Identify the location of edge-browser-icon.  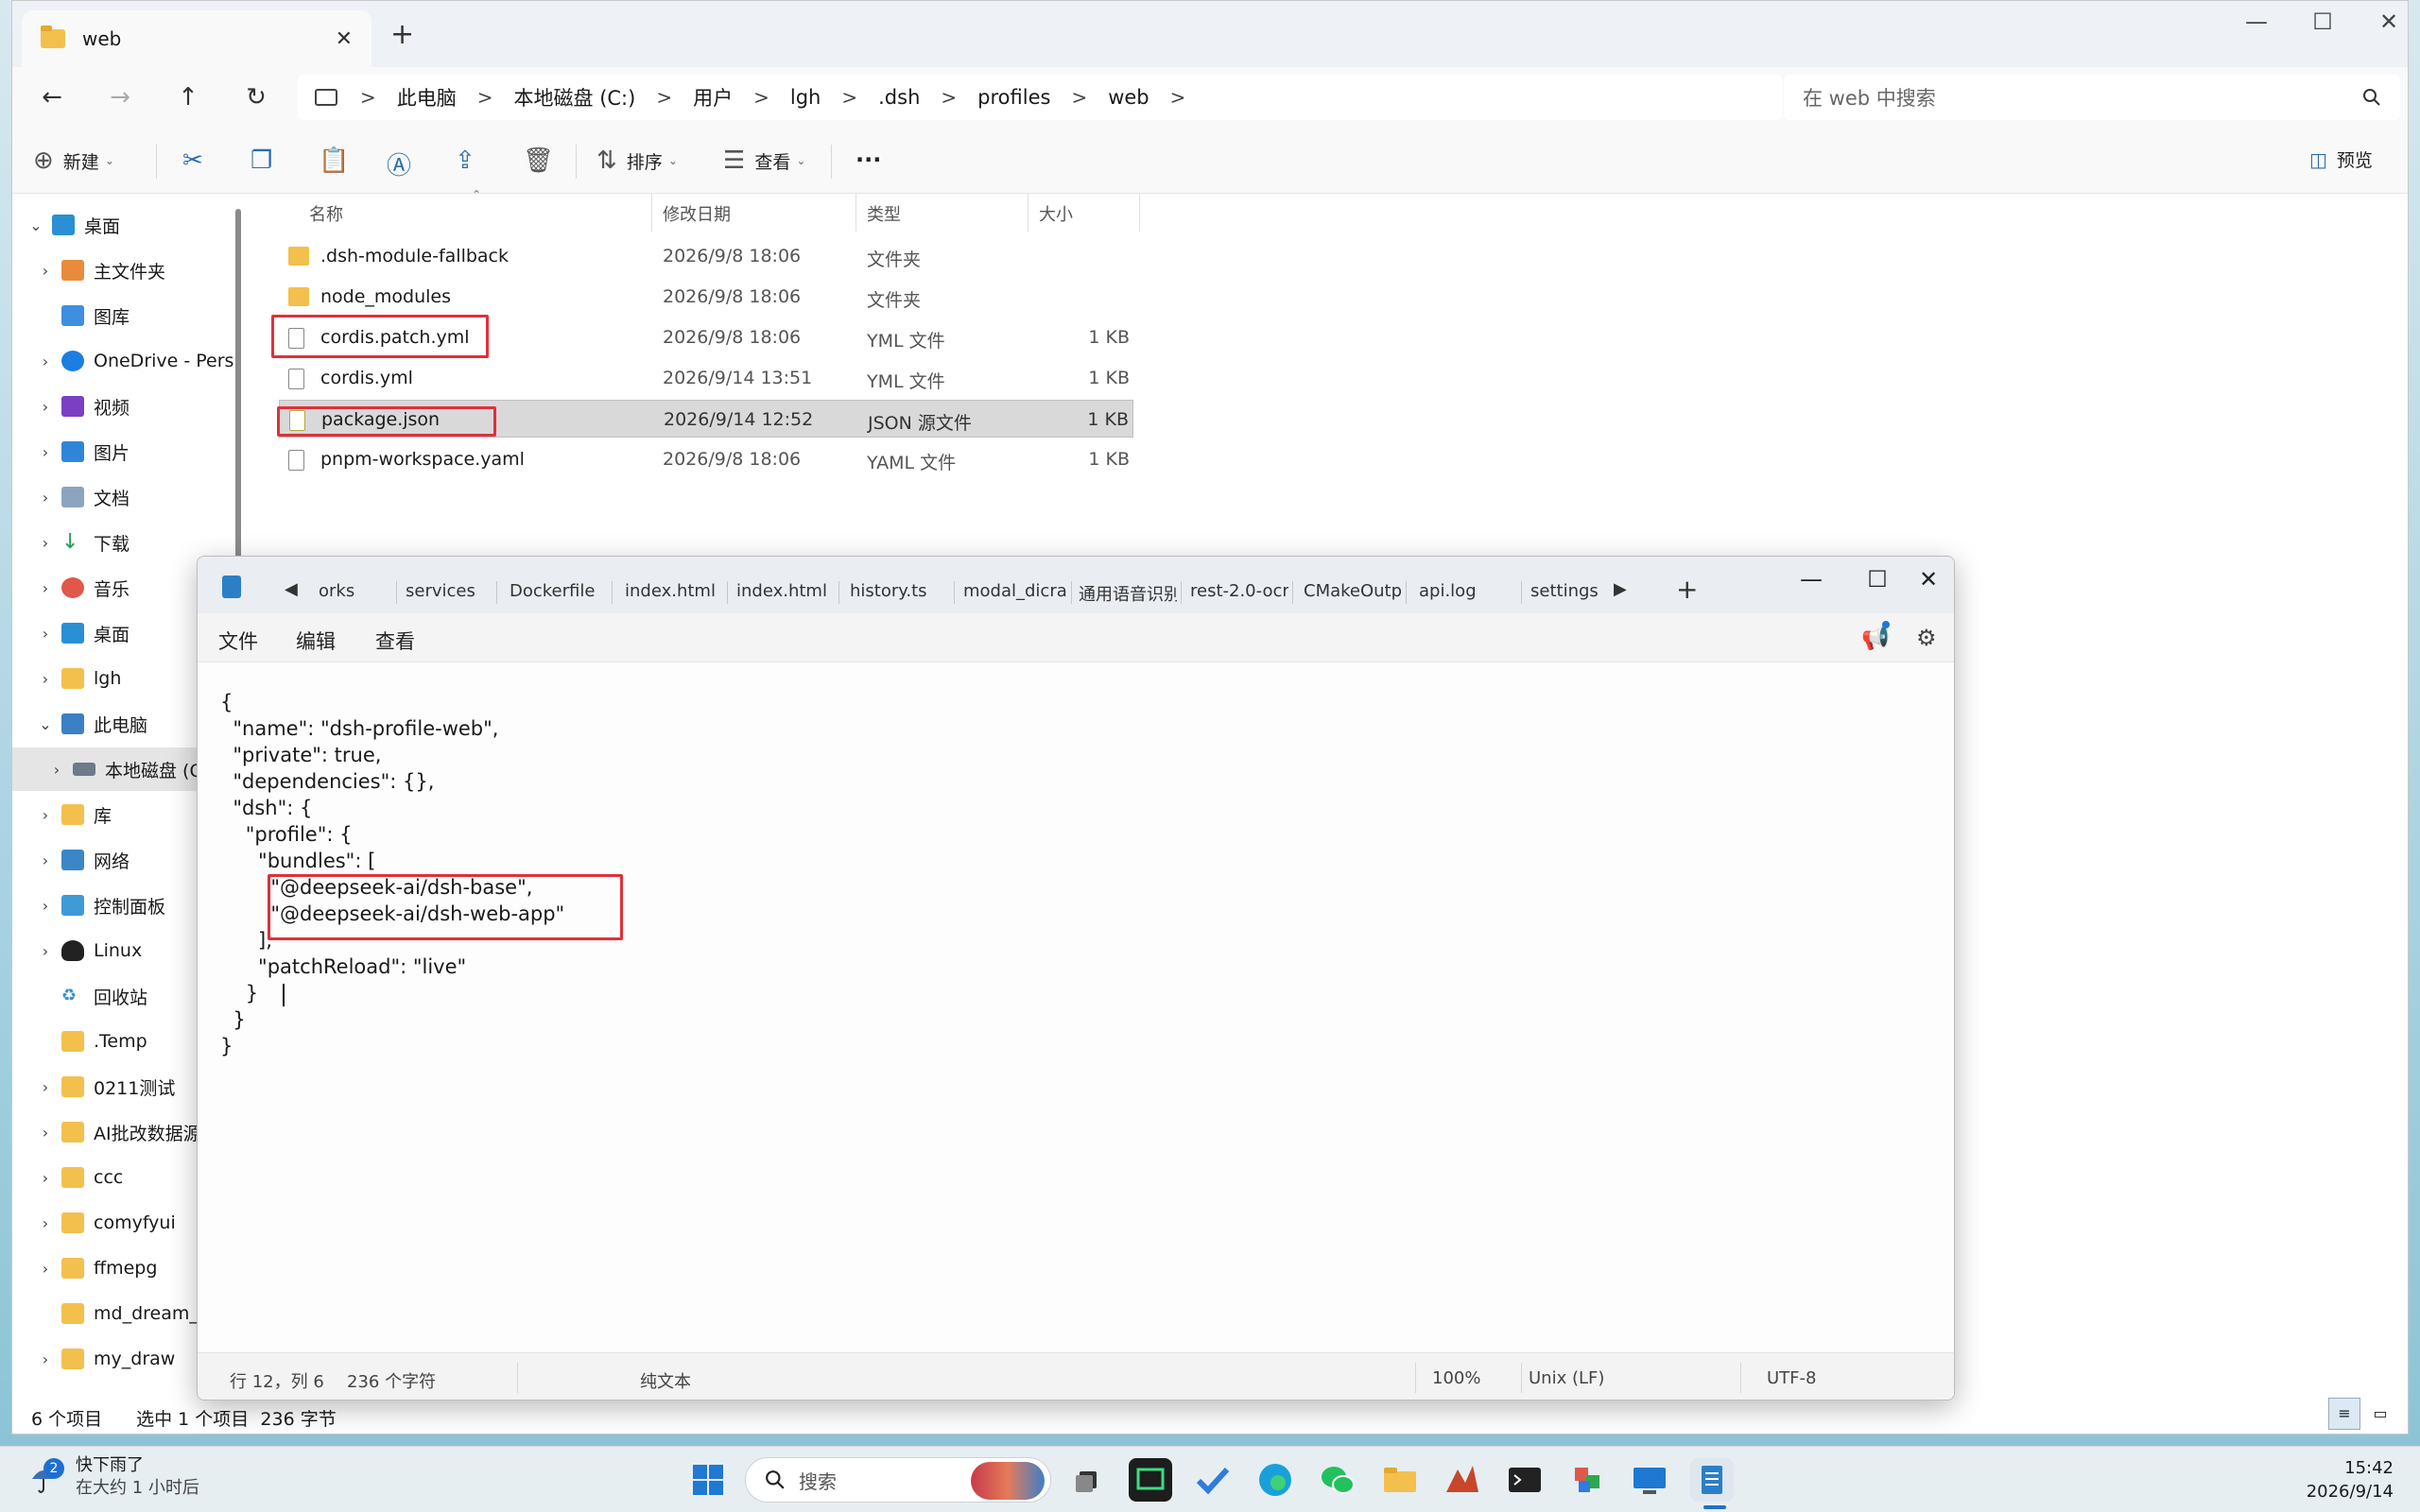
(1275, 1480).